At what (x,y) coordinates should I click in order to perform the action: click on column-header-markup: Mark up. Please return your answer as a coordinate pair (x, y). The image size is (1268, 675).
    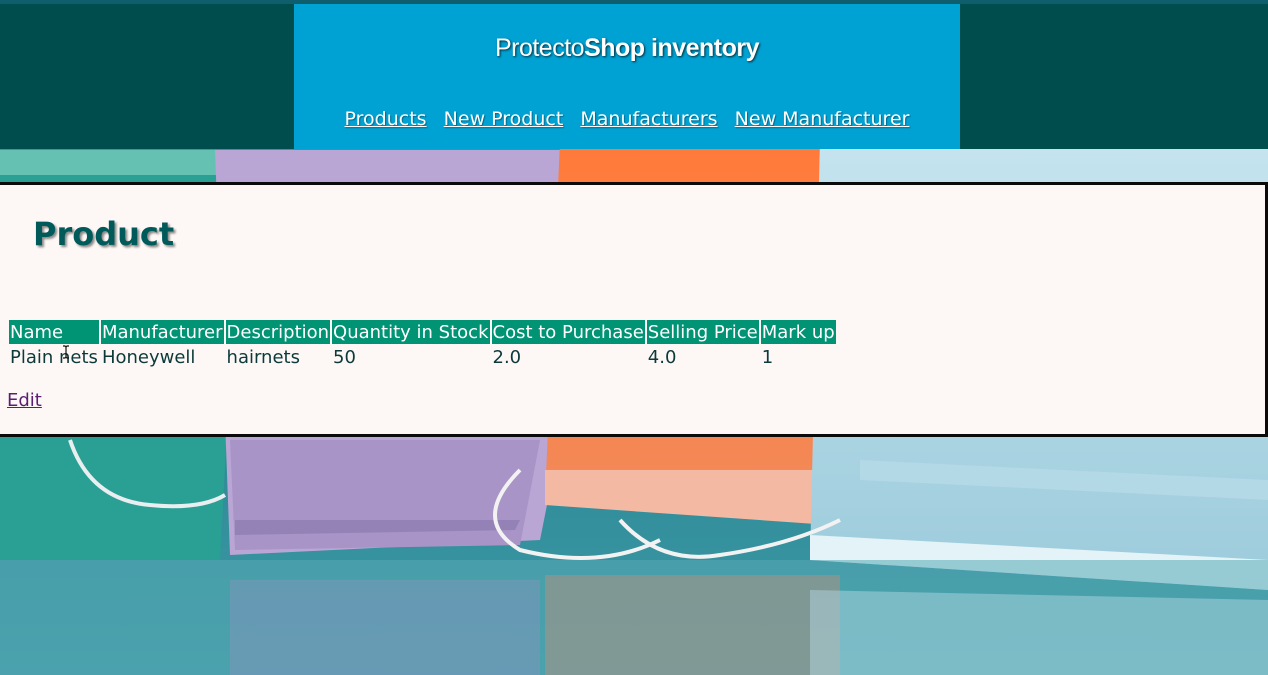
    Looking at the image, I should click on (798, 332).